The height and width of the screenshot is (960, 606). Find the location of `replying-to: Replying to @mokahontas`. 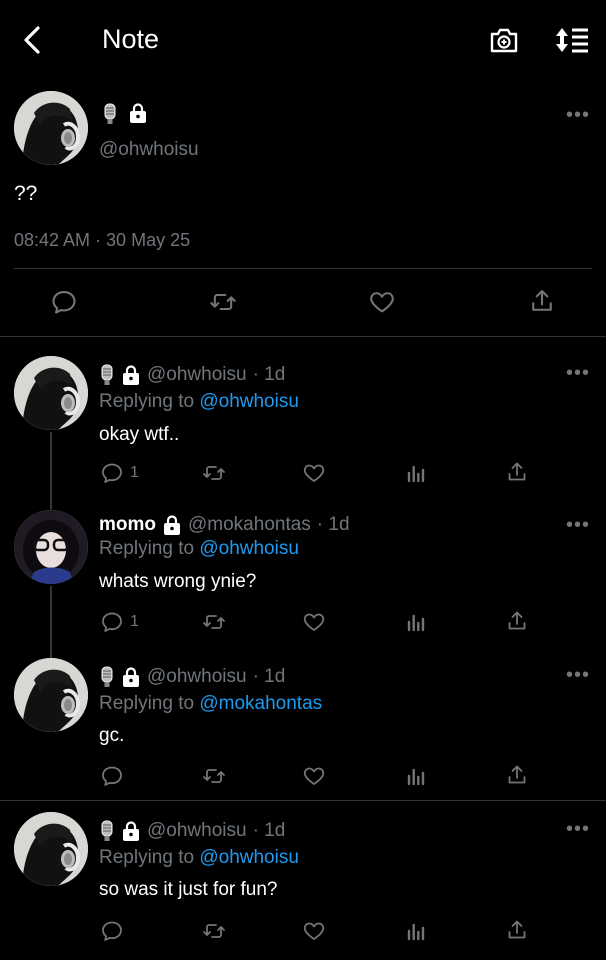

replying-to: Replying to @mokahontas is located at coordinates (211, 703).